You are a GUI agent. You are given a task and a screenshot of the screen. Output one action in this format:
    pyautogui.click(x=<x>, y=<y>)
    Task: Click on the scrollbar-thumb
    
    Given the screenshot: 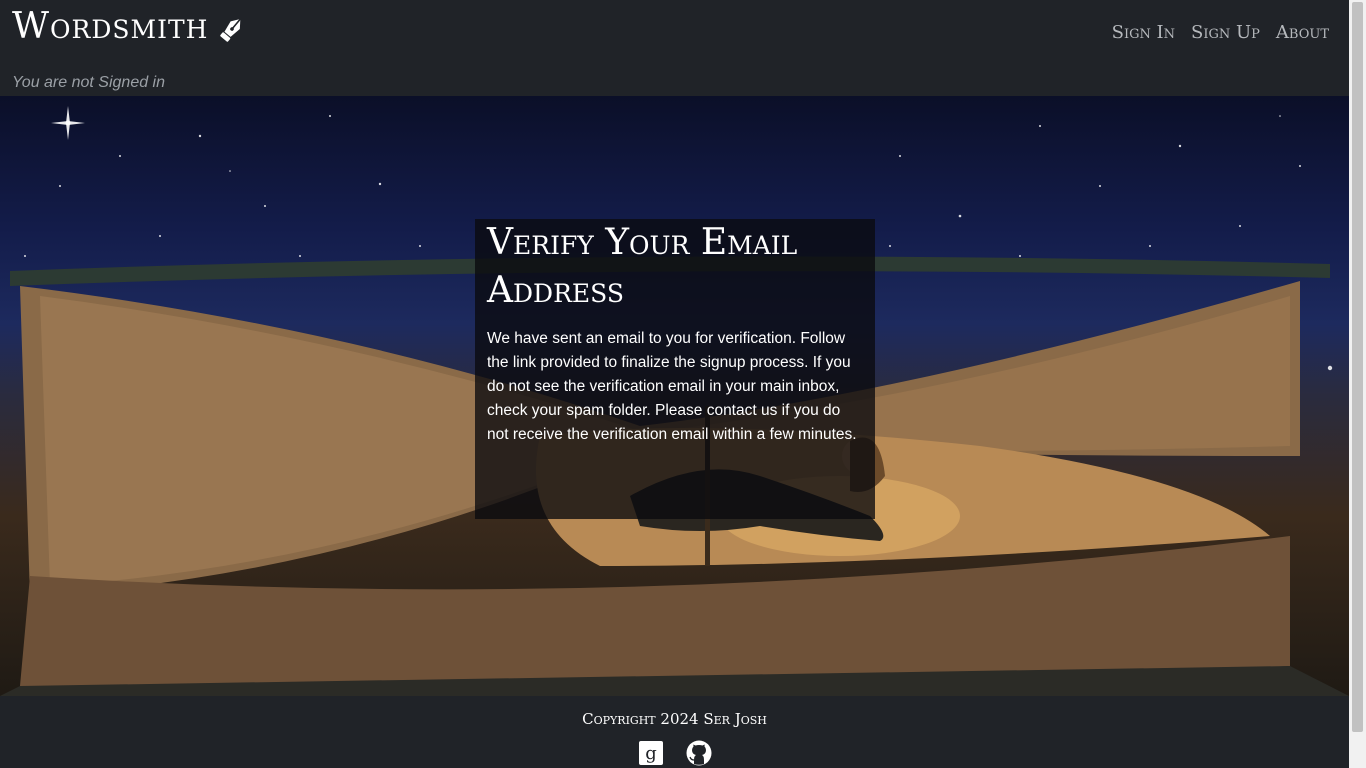 What is the action you would take?
    pyautogui.click(x=1357, y=367)
    